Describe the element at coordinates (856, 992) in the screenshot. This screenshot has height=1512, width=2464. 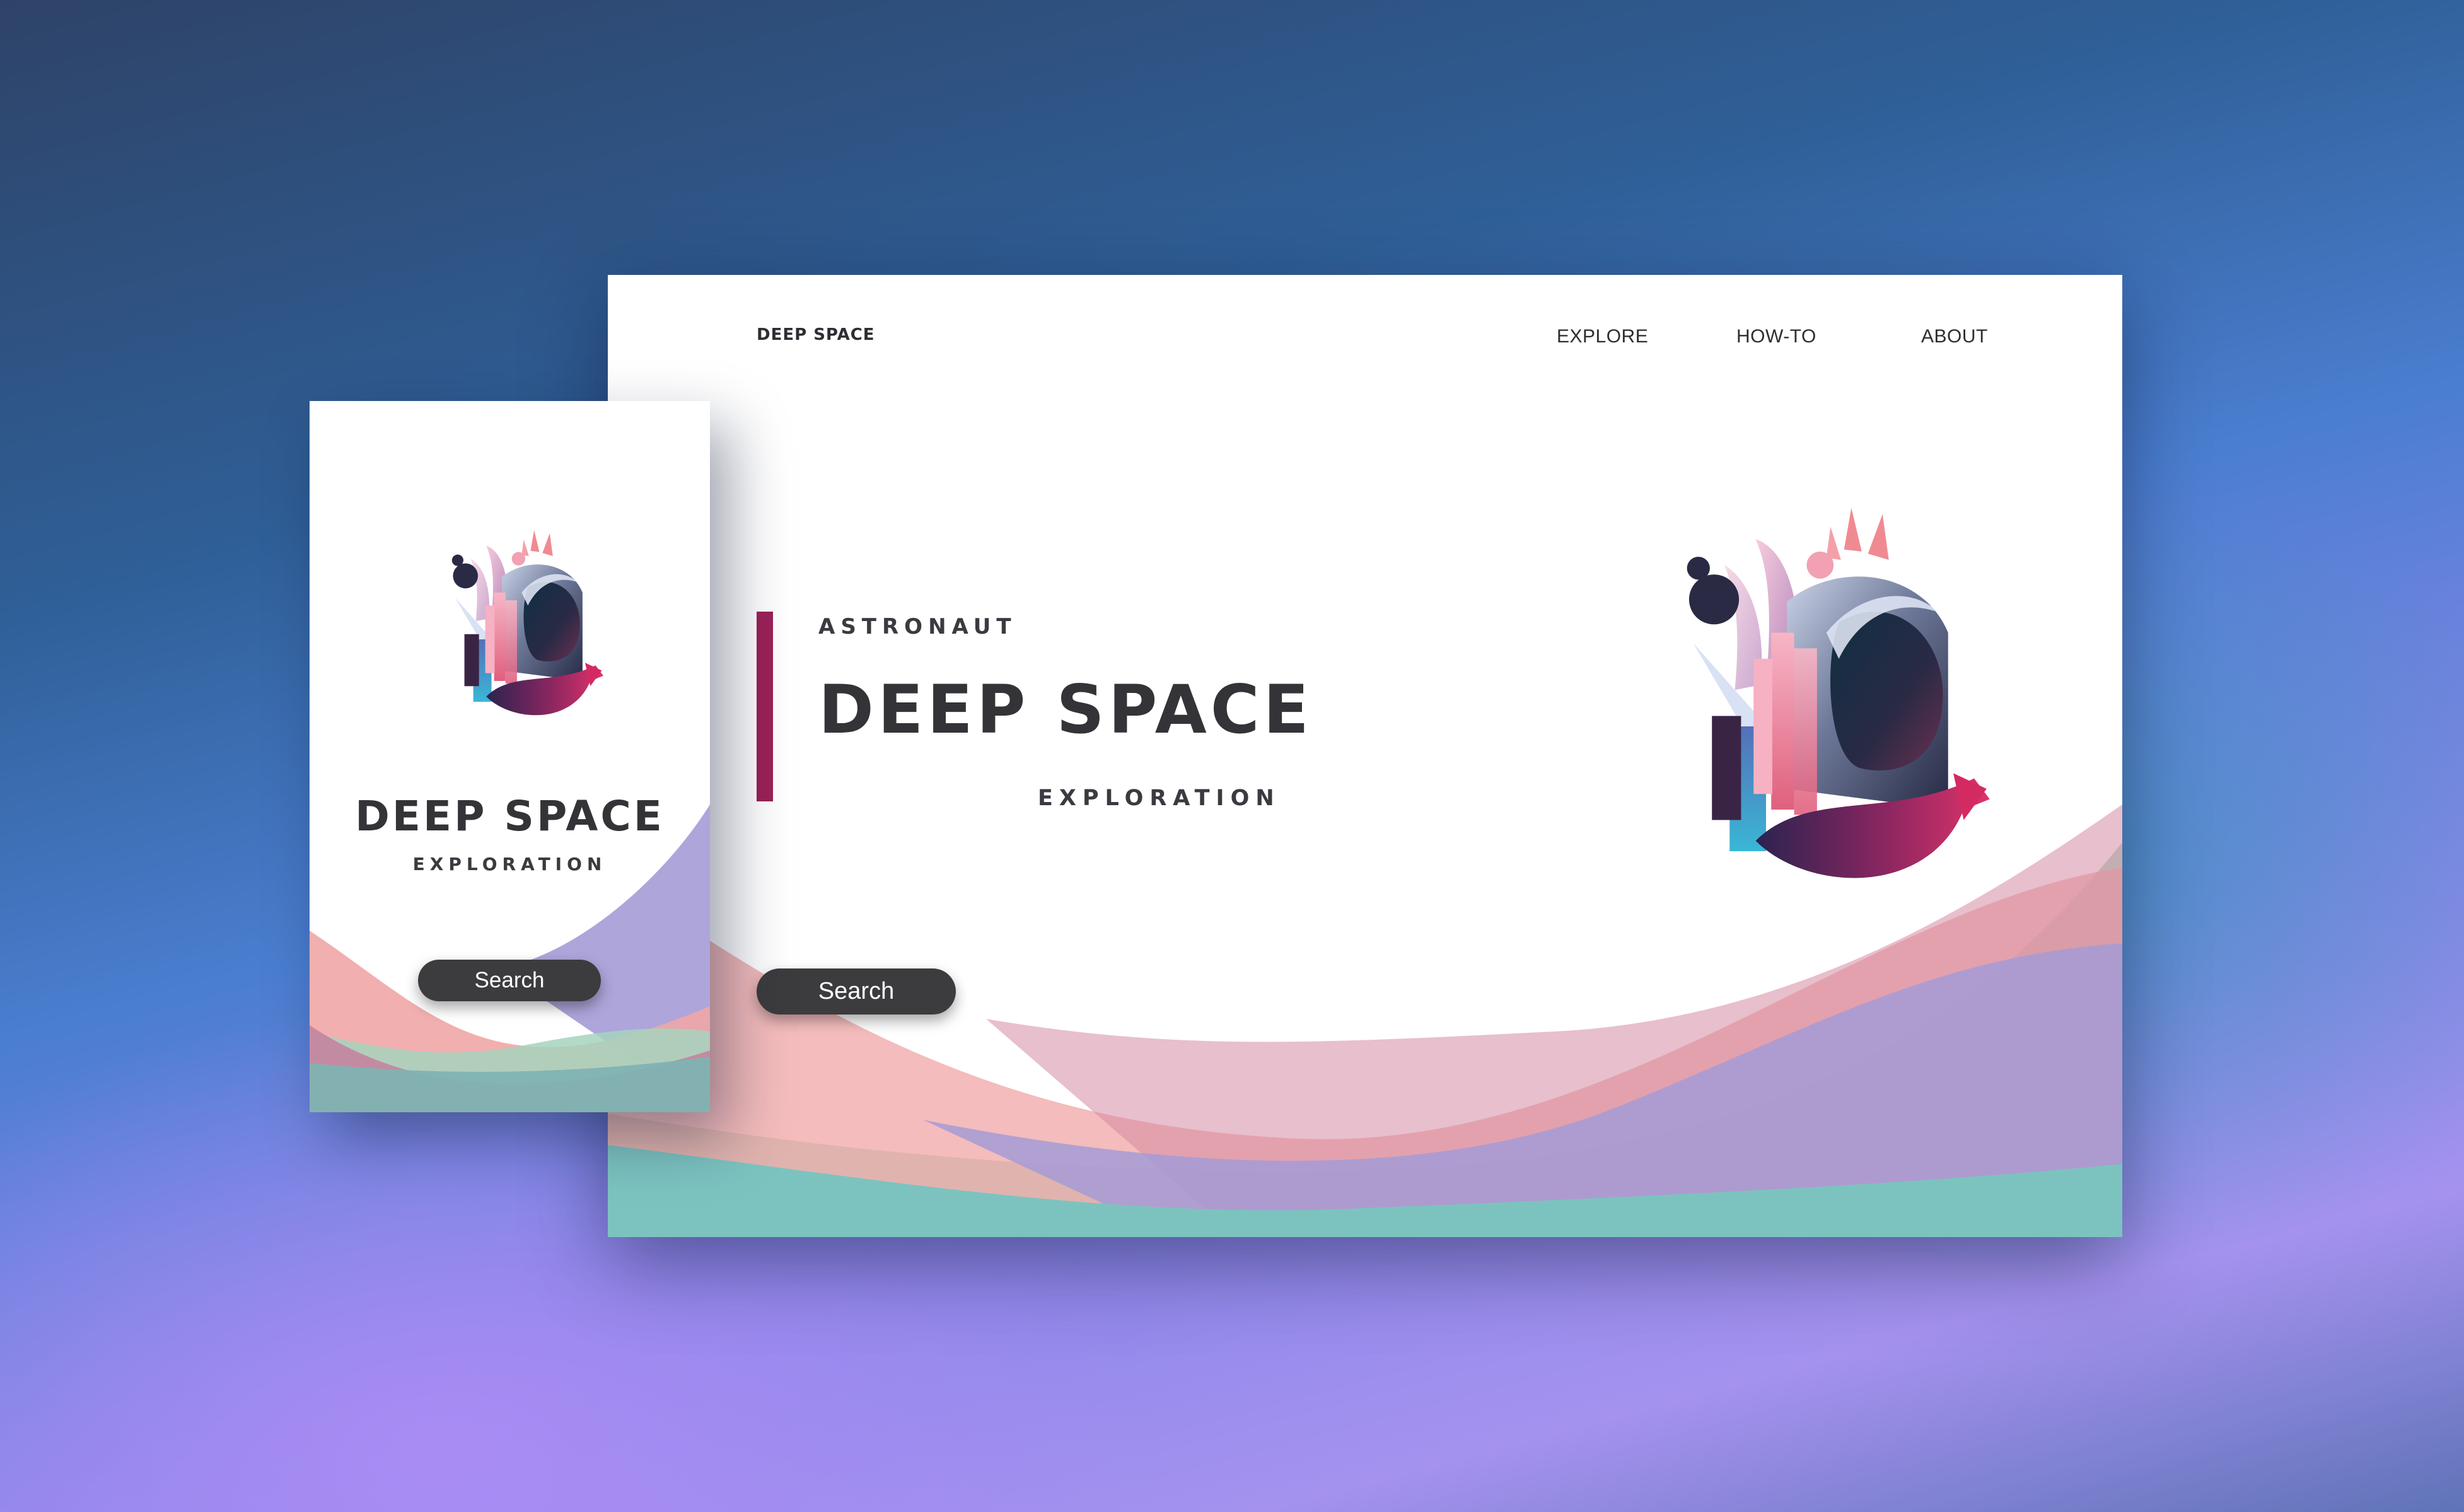
I see `search-button: Search` at that location.